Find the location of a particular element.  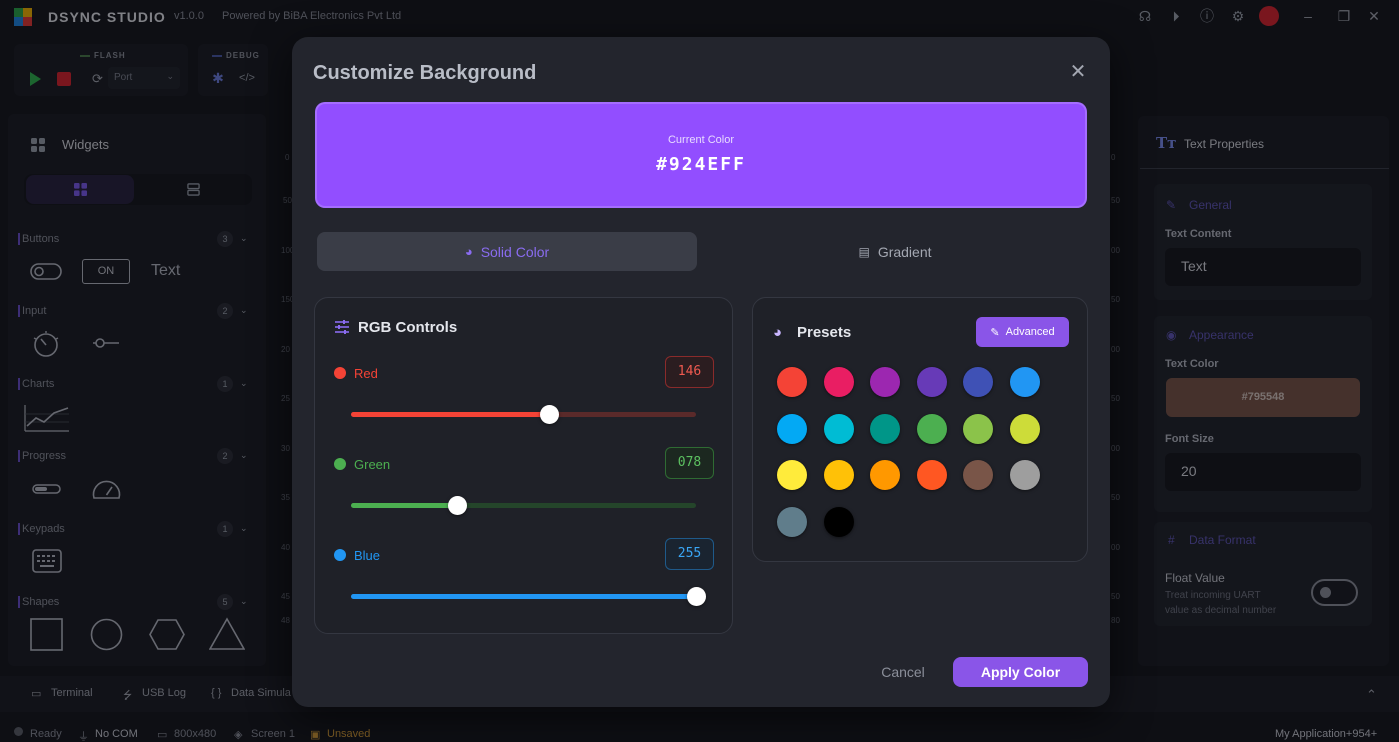

current-color-label: Current Color is located at coordinates (701, 140).